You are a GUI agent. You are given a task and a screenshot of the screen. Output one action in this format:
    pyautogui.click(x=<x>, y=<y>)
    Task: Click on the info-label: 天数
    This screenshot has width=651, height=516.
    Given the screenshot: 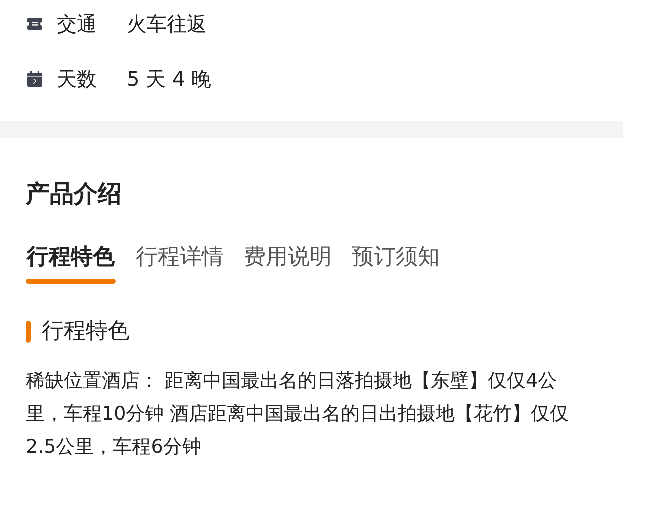 What is the action you would take?
    pyautogui.click(x=77, y=79)
    